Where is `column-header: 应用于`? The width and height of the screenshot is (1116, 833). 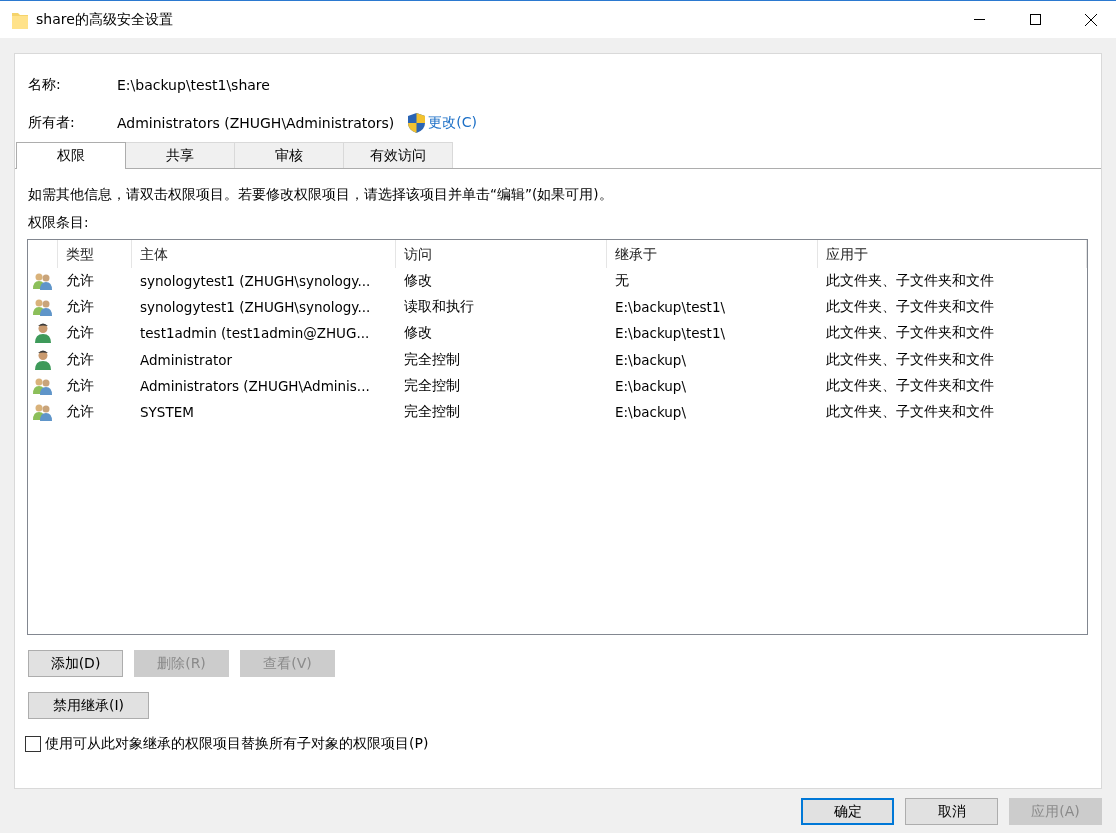
column-header: 应用于 is located at coordinates (952, 254).